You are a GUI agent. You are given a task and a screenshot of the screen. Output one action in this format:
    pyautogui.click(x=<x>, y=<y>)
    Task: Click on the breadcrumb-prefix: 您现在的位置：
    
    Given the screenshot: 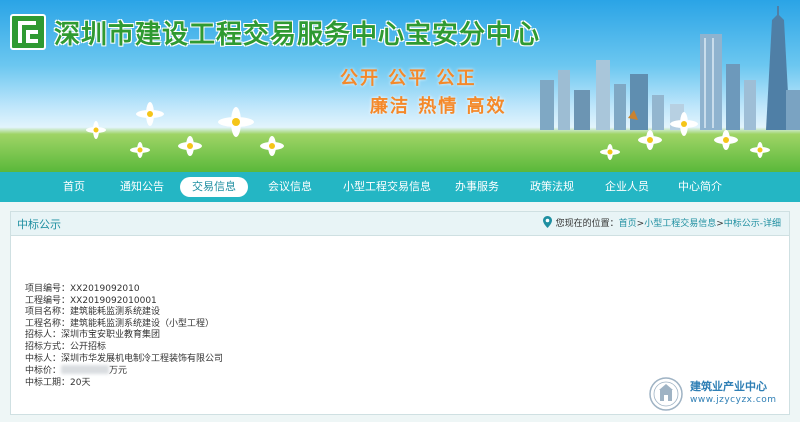 What is the action you would take?
    pyautogui.click(x=587, y=224)
    